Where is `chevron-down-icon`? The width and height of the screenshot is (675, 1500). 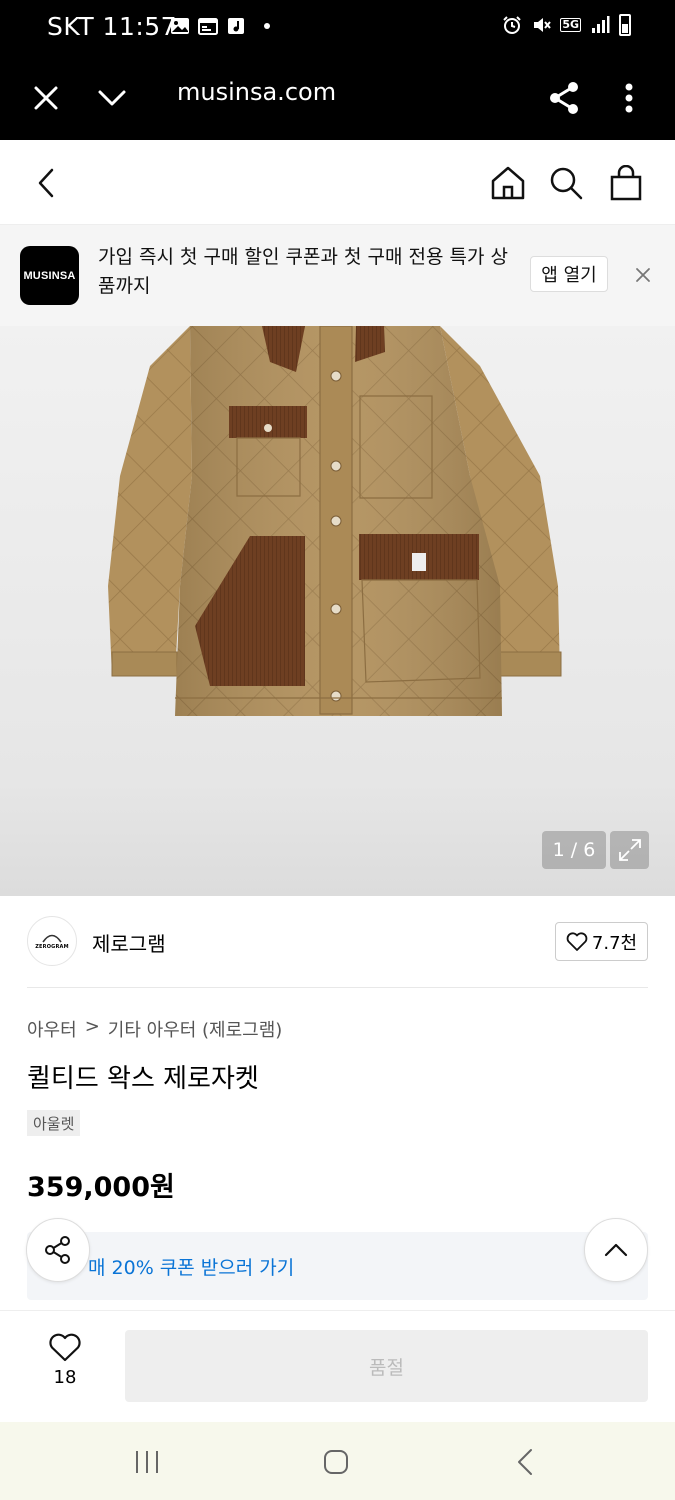 chevron-down-icon is located at coordinates (112, 98).